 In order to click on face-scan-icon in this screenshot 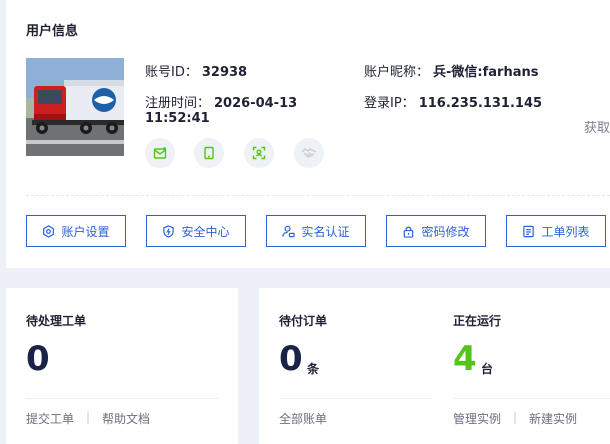, I will do `click(259, 153)`.